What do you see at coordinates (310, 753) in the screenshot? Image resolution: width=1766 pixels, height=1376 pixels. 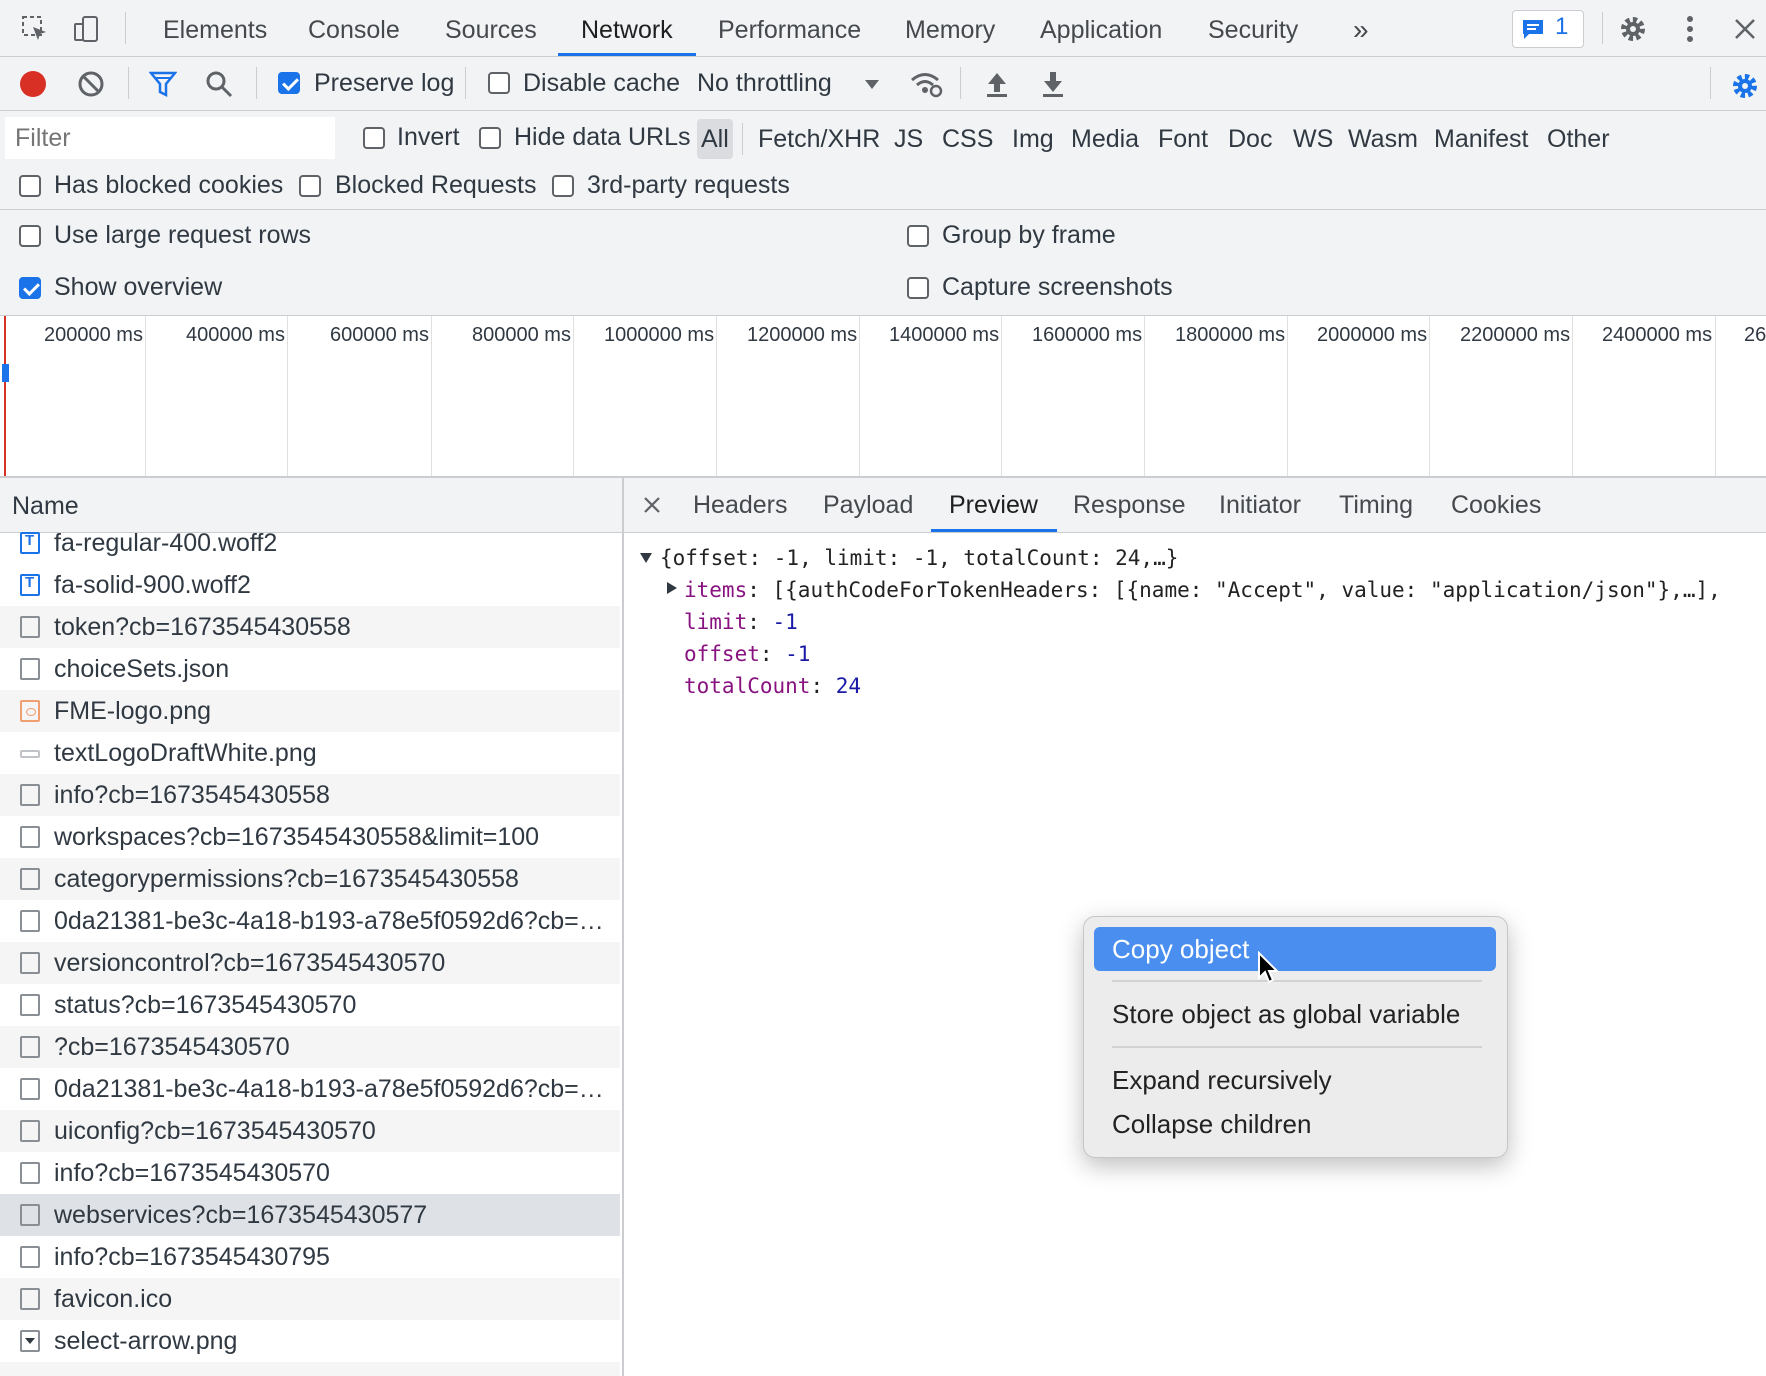 I see `request-row: textLogoDraftWhite.png` at bounding box center [310, 753].